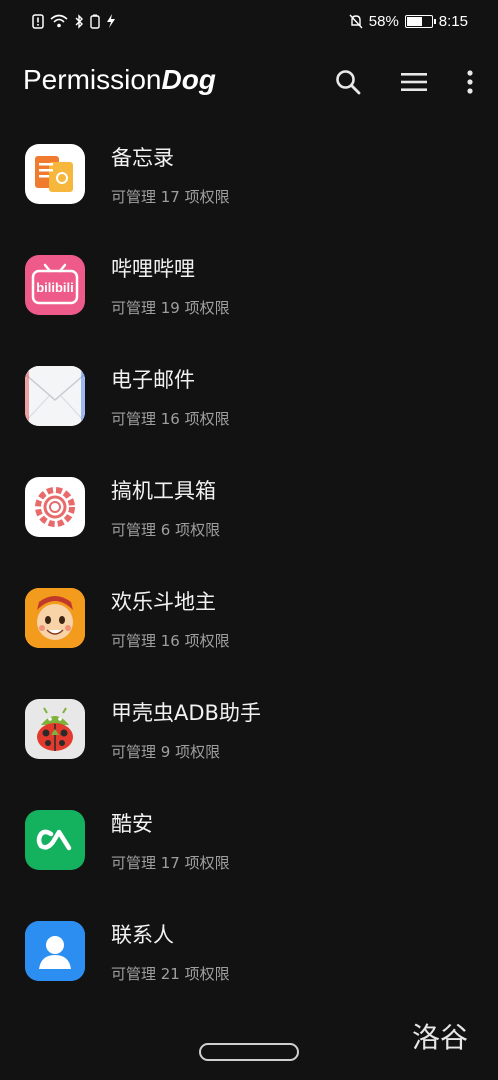 The width and height of the screenshot is (498, 1080). Describe the element at coordinates (142, 158) in the screenshot. I see `app-name: 备忘录` at that location.